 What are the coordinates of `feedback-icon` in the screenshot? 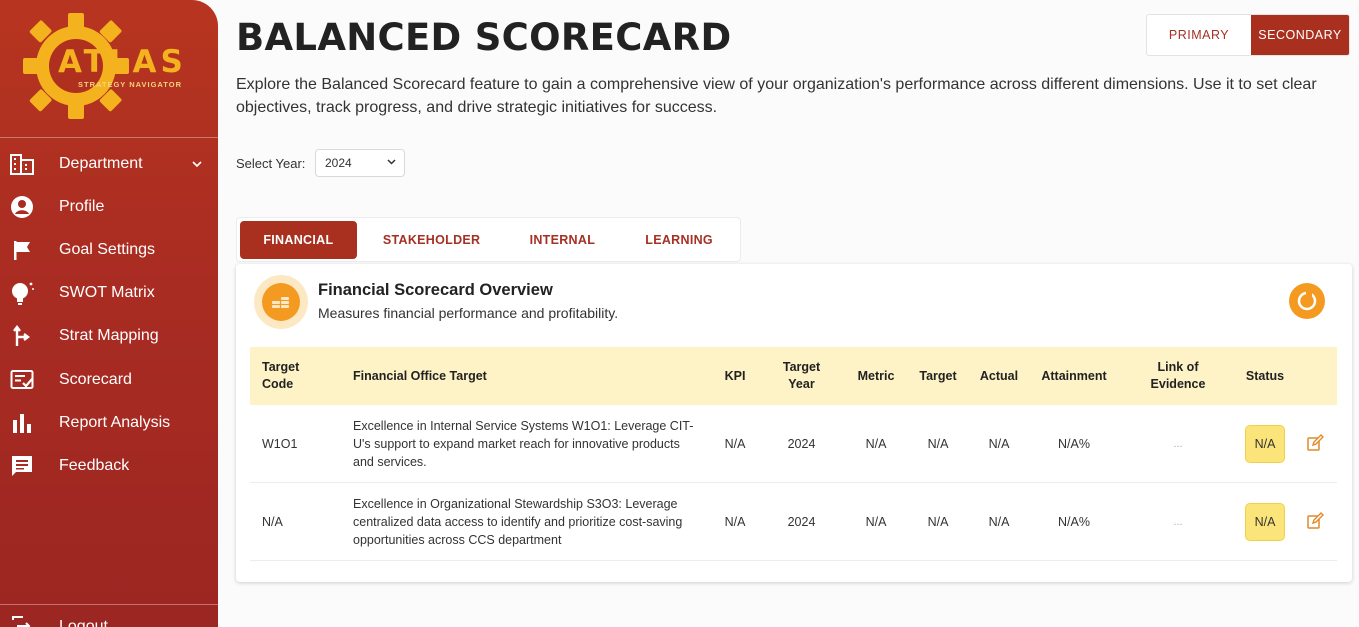 It's located at (22, 466).